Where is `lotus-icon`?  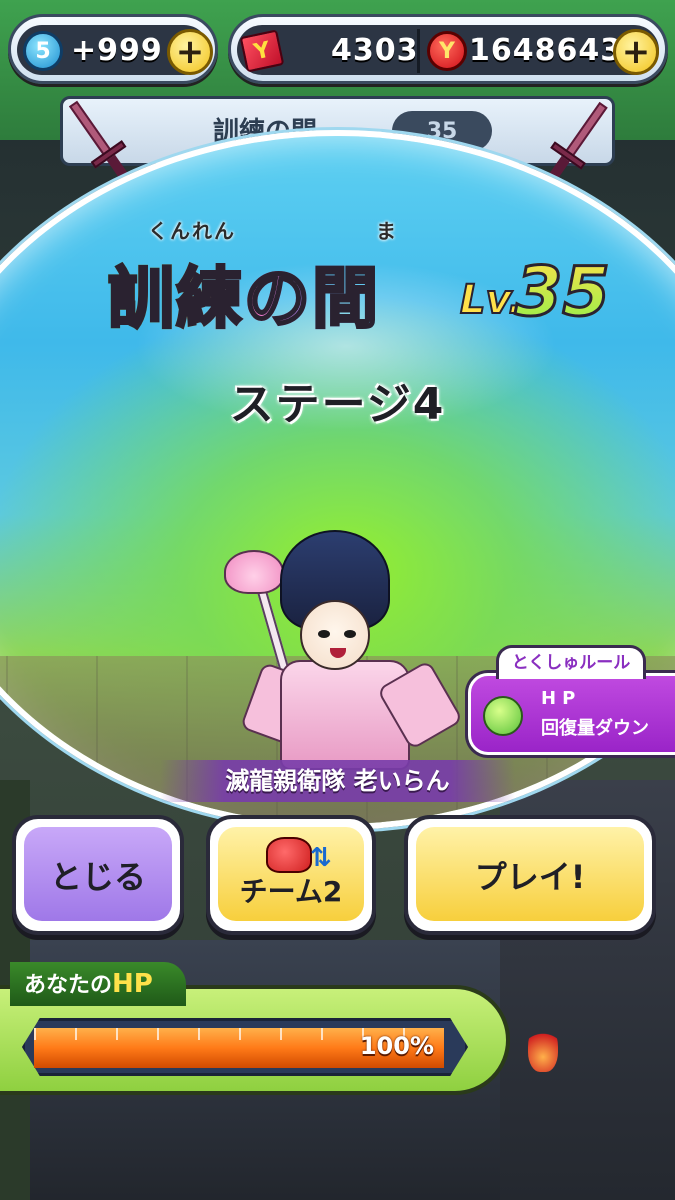
lotus-icon is located at coordinates (254, 572).